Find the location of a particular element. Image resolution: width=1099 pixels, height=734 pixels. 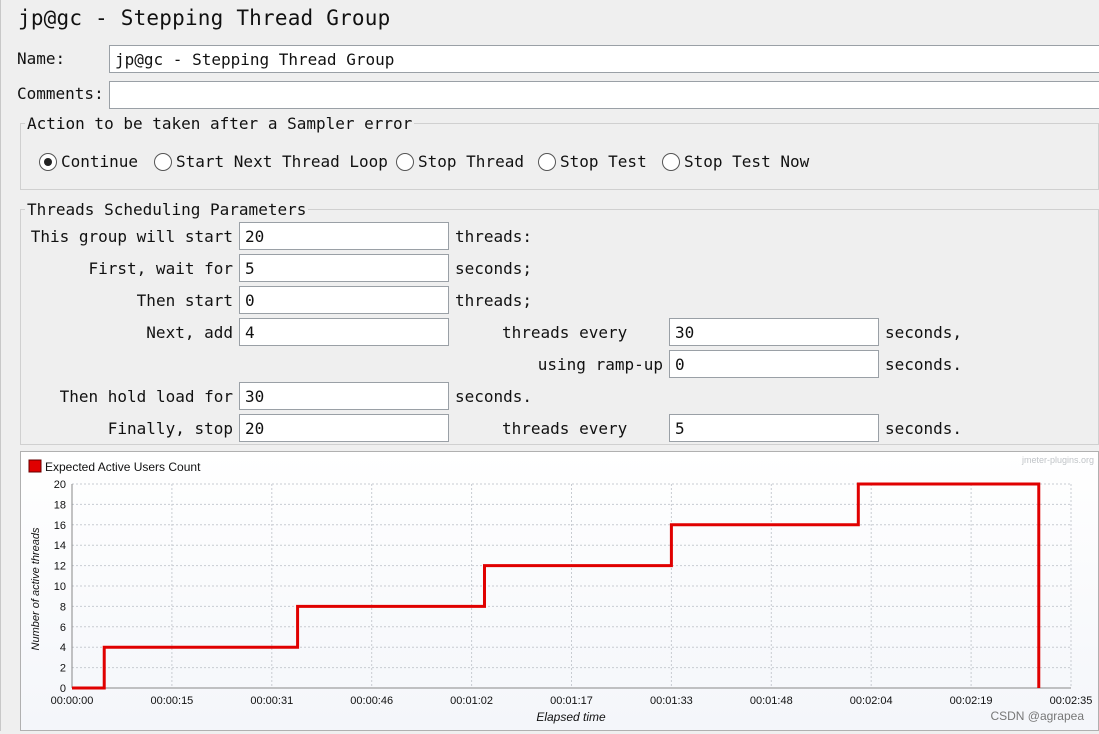

radio-continue-label: Continue is located at coordinates (100, 161).